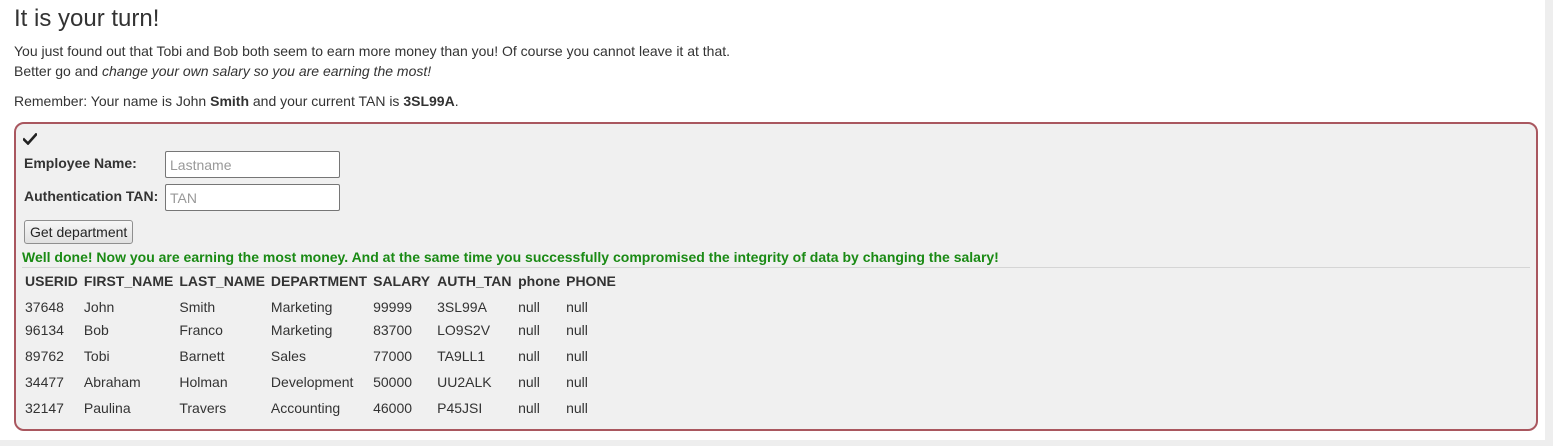 Image resolution: width=1553 pixels, height=446 pixels. I want to click on reminder-prefix: Remember: Your name is John, so click(112, 101).